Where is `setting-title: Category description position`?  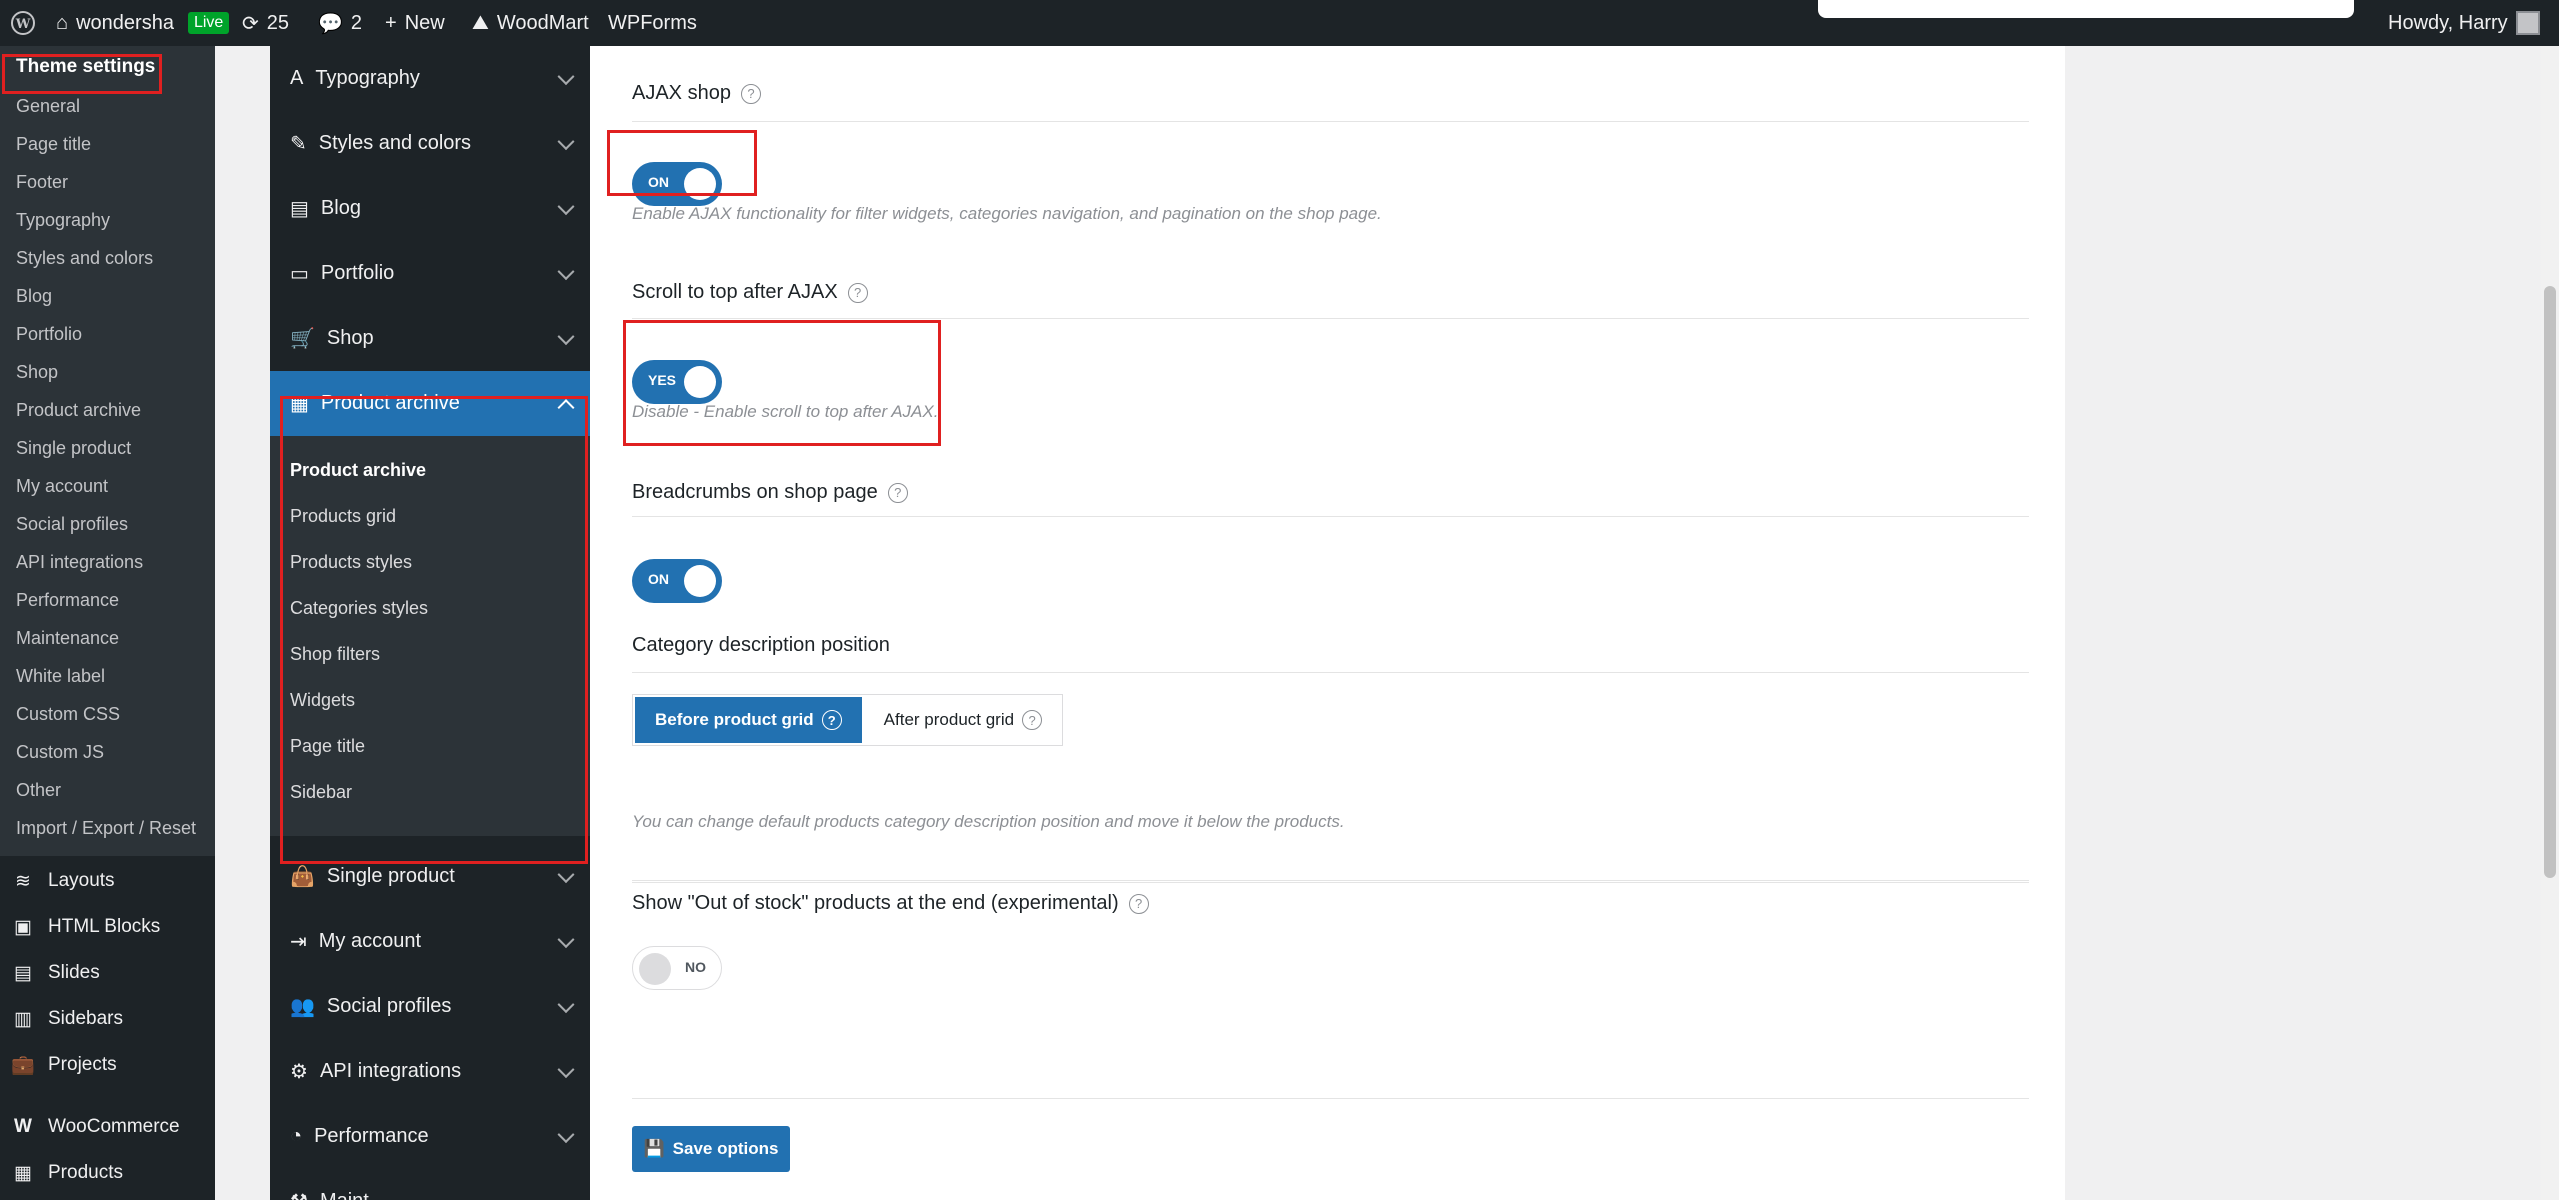 setting-title: Category description position is located at coordinates (761, 645).